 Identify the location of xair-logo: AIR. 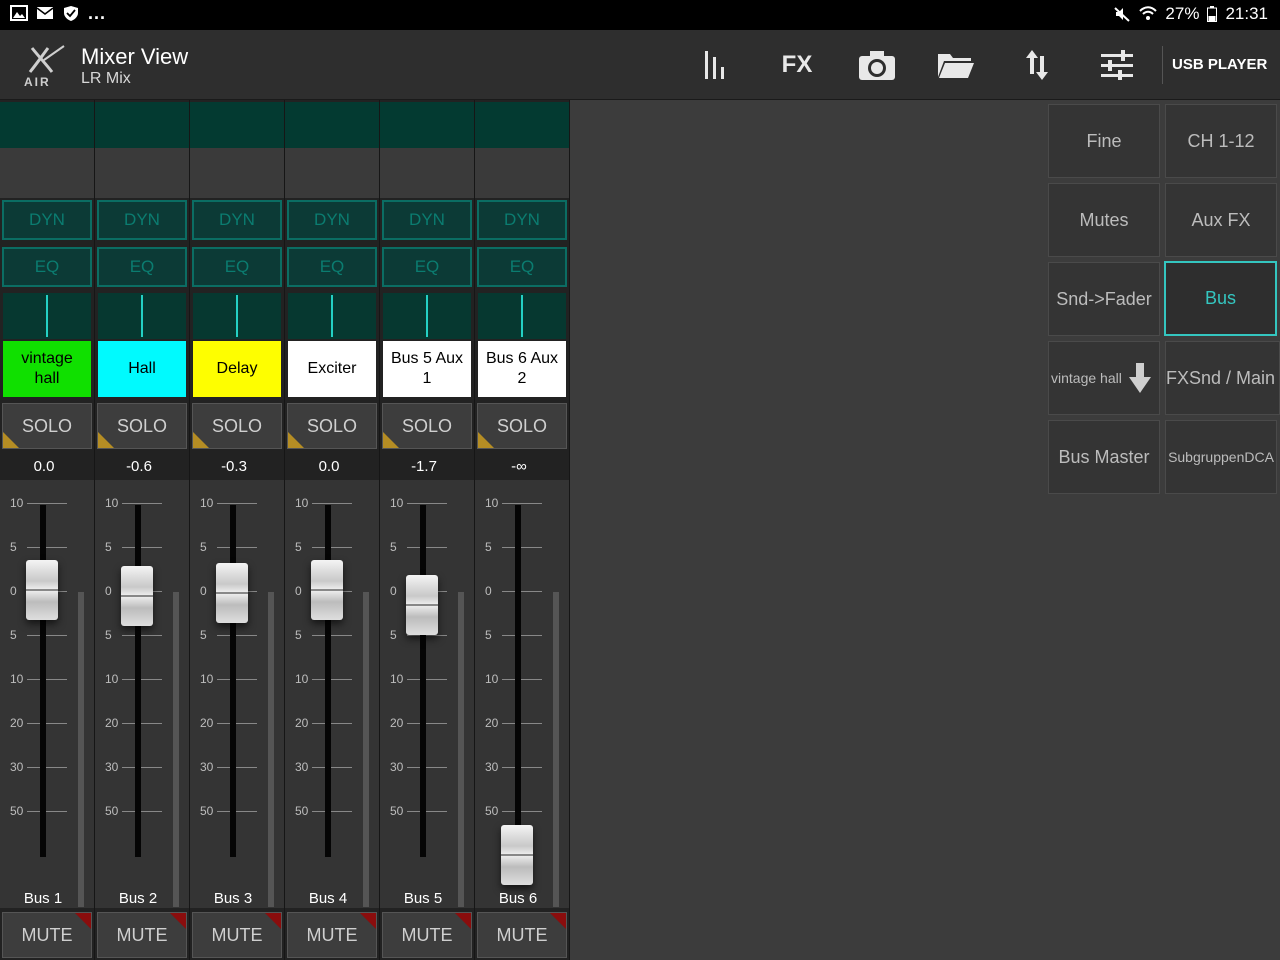
(44, 66).